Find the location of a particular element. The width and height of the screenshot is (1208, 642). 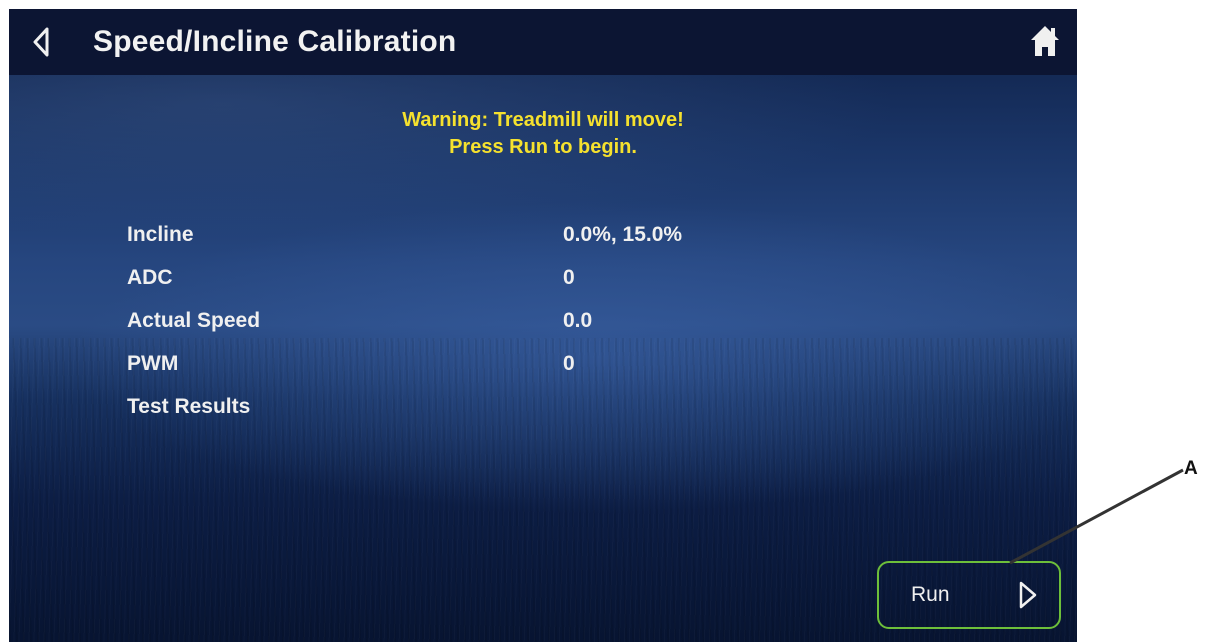

actual-speed-value: 0.0 is located at coordinates (578, 320).